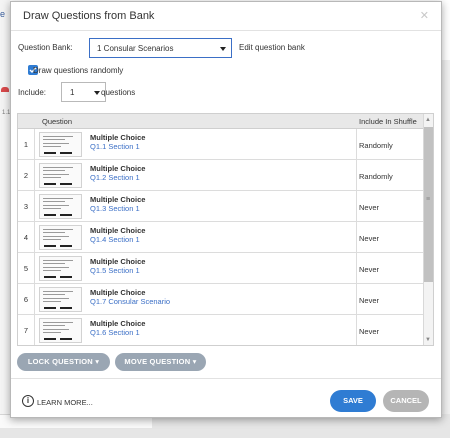  What do you see at coordinates (220, 175) in the screenshot?
I see `table-row: 2 Multiple Choice Q1.2 Section 1 Randomly` at bounding box center [220, 175].